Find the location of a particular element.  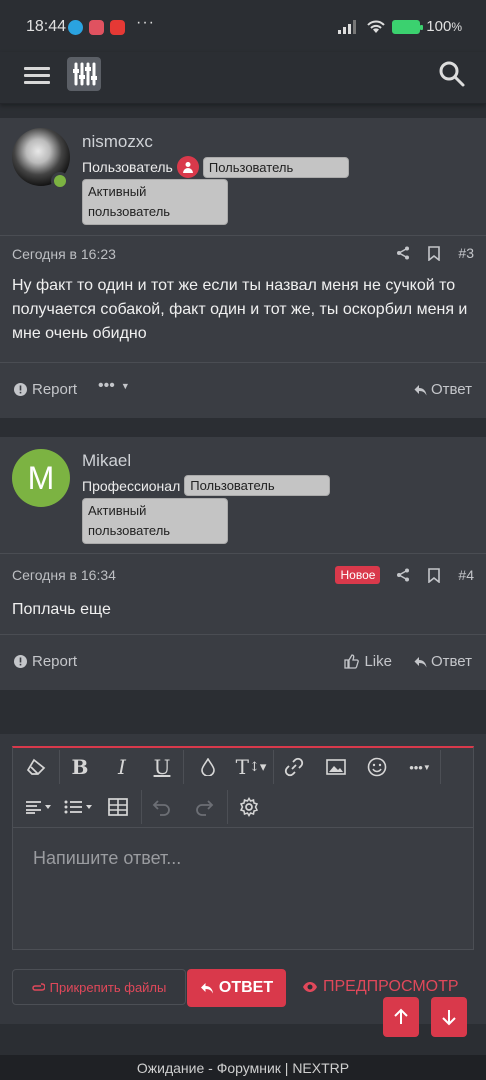

submit-reply-label: ОТВЕТ is located at coordinates (246, 987).